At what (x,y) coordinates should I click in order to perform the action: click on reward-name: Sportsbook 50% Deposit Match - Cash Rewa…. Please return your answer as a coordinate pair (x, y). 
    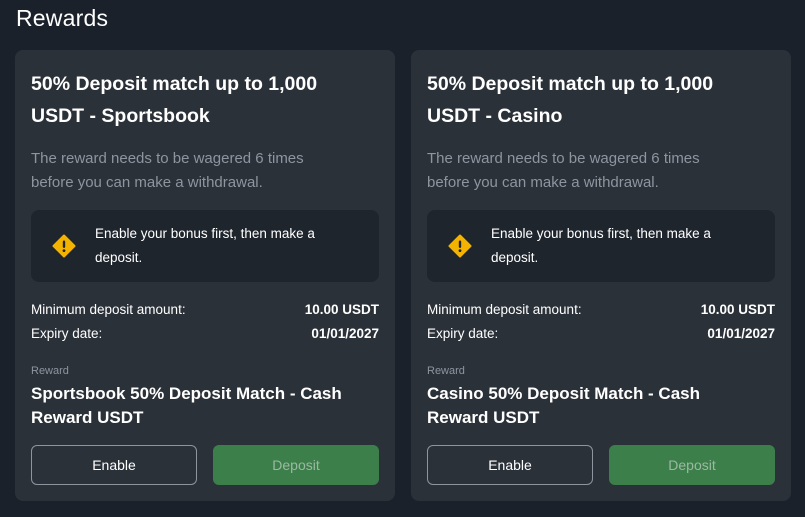
    Looking at the image, I should click on (205, 406).